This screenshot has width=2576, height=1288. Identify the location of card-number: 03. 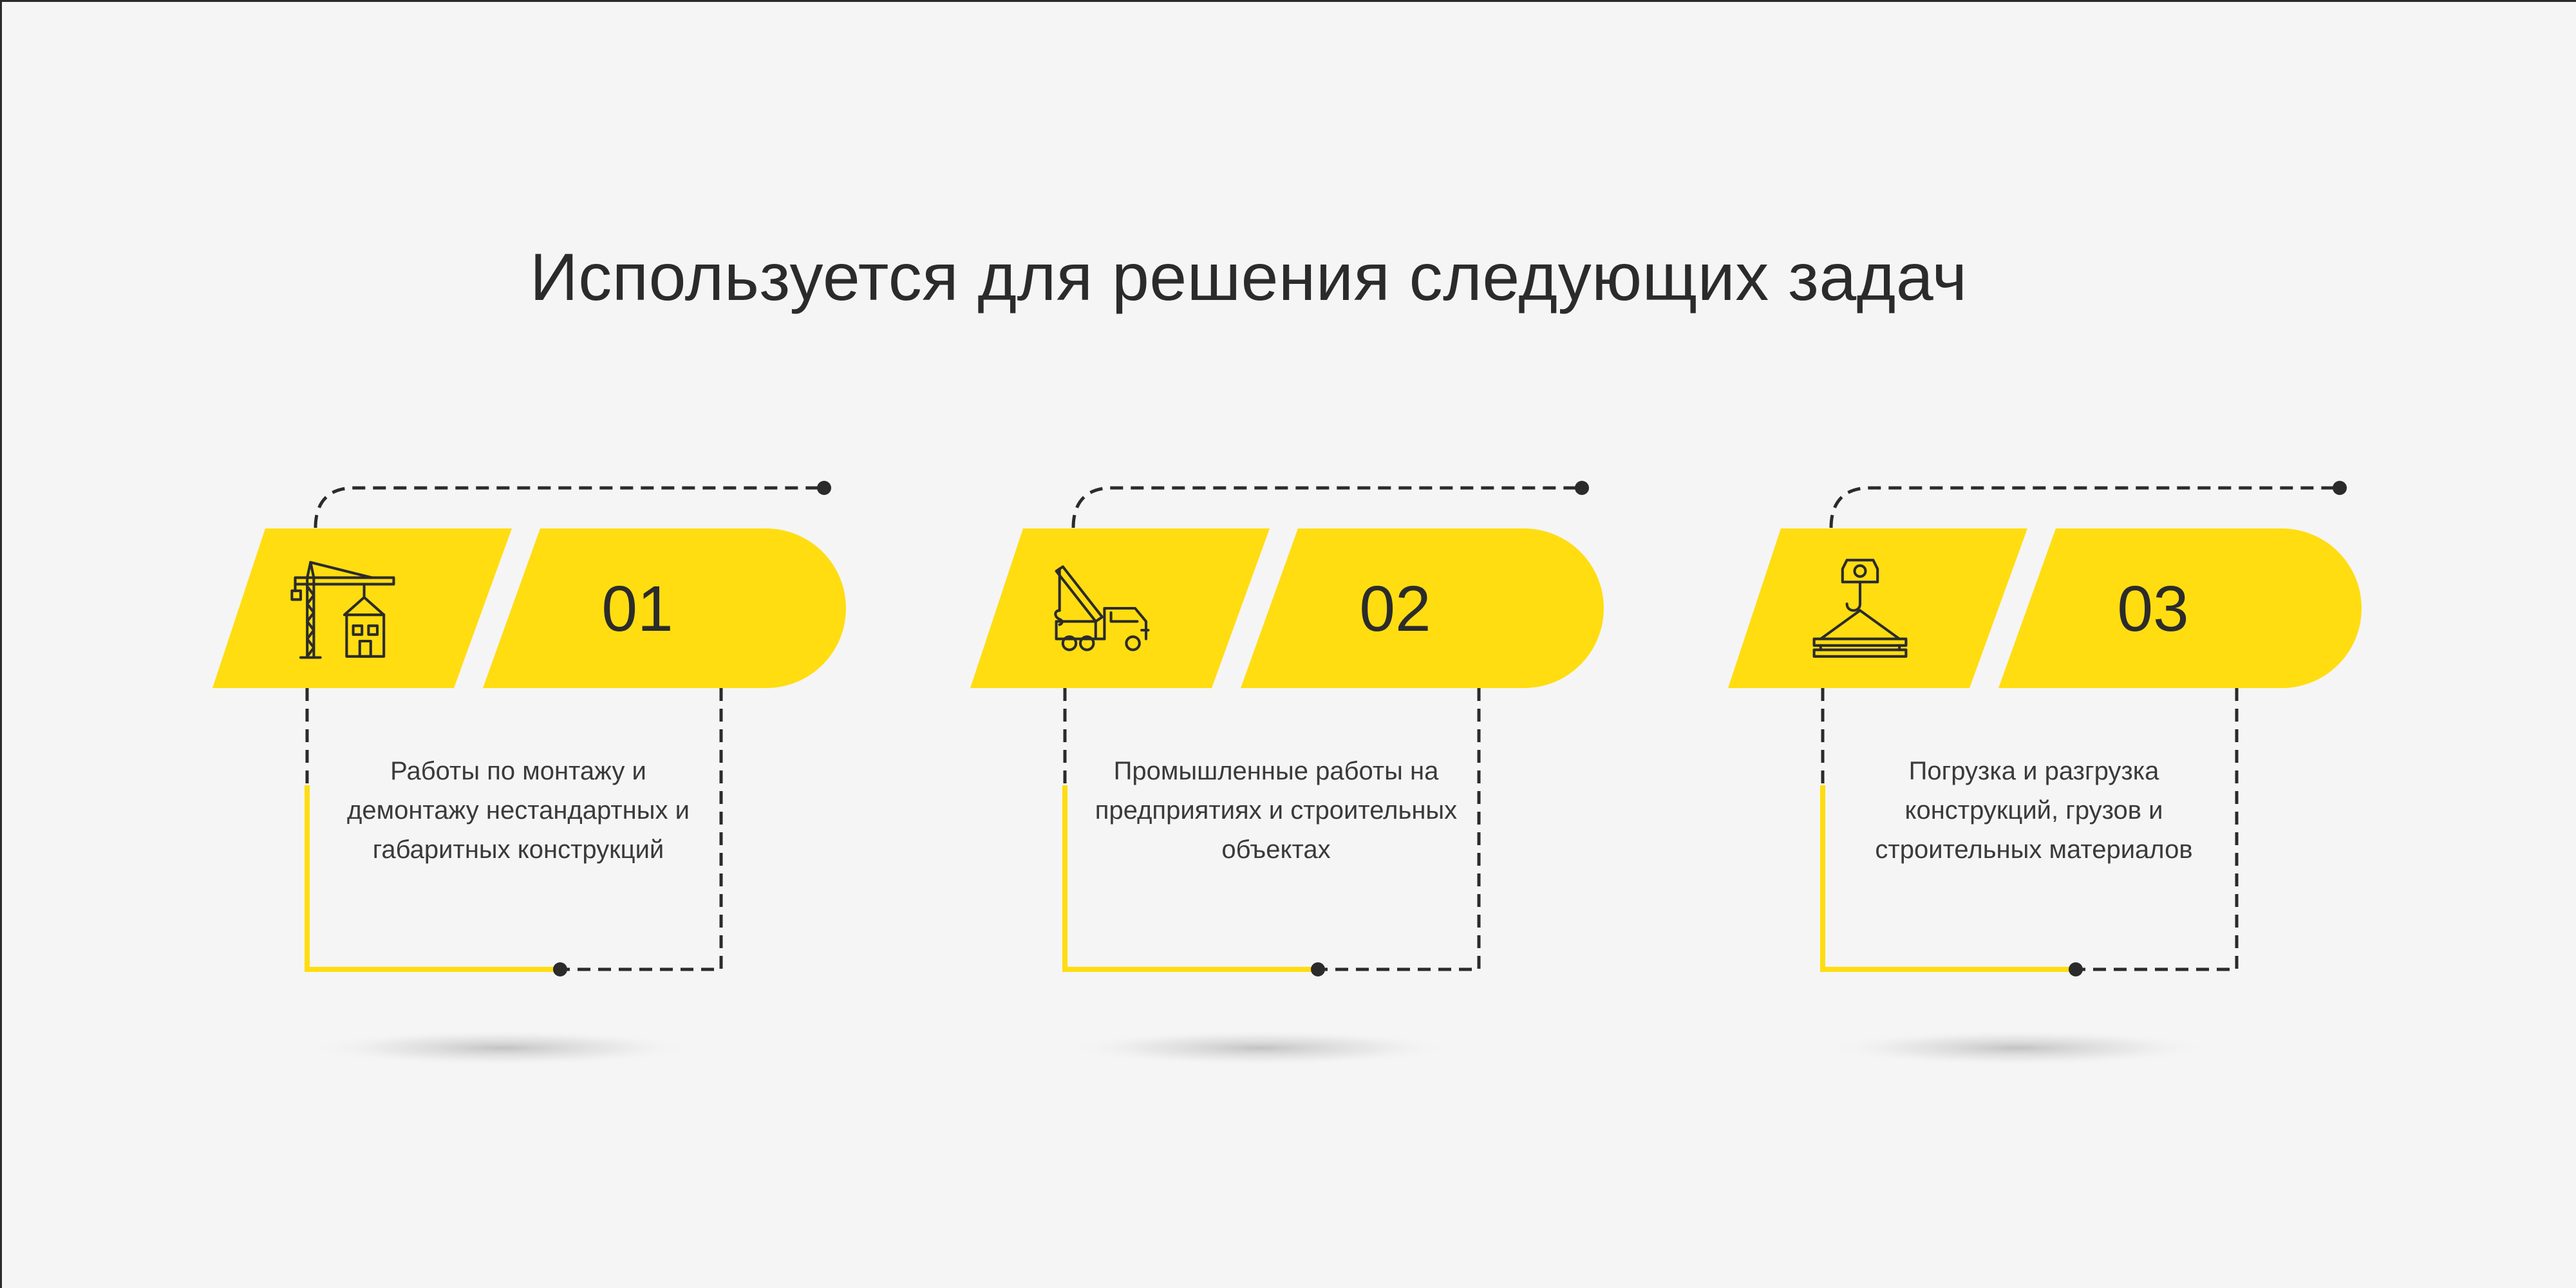
(2153, 609).